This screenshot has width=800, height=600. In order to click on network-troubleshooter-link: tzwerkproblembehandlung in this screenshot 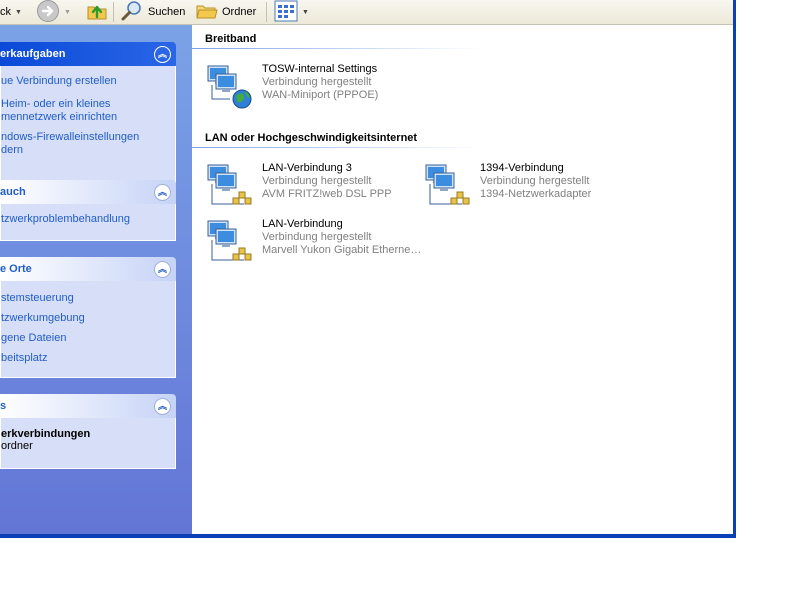, I will do `click(88, 219)`.